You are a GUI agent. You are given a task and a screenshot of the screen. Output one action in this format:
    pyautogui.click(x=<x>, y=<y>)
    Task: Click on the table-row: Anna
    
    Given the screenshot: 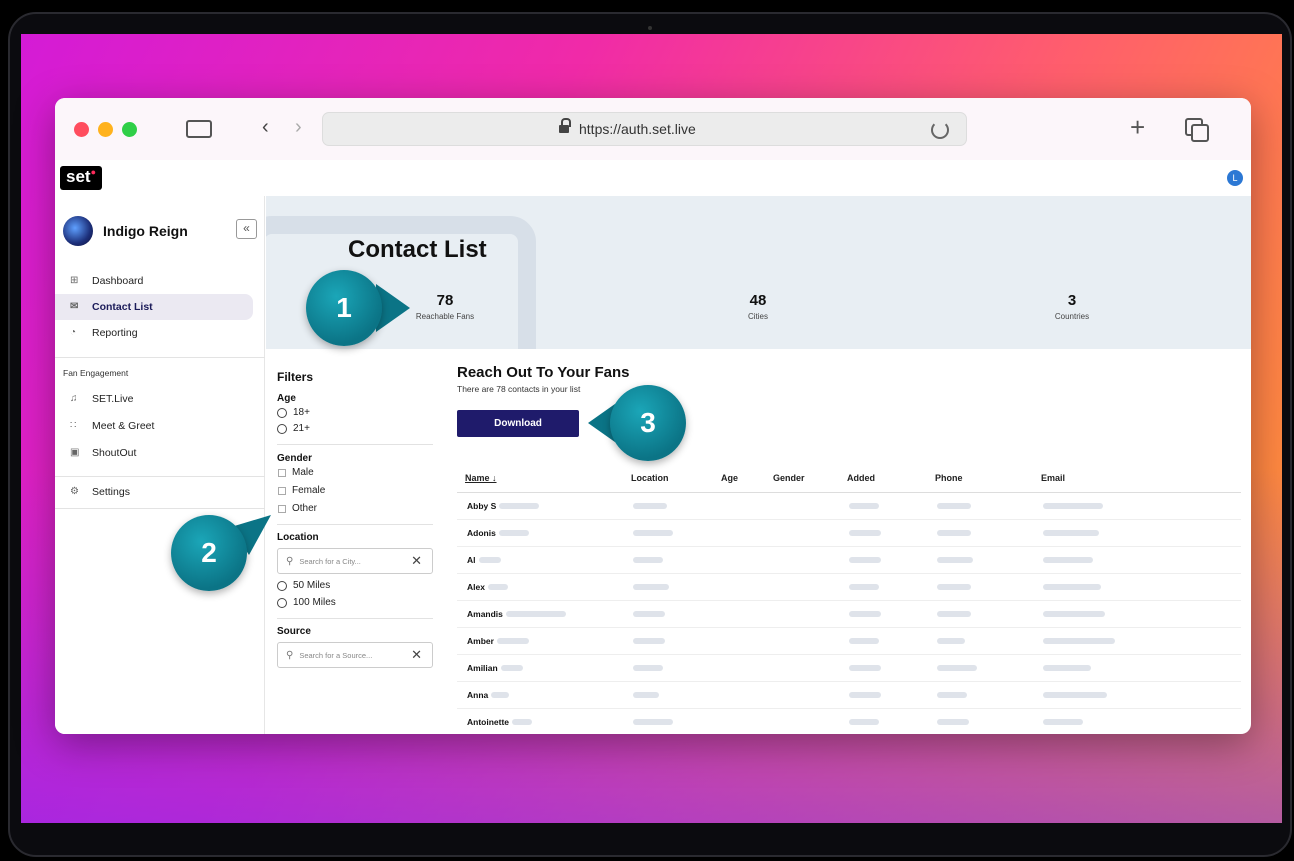 What is the action you would take?
    pyautogui.click(x=849, y=695)
    